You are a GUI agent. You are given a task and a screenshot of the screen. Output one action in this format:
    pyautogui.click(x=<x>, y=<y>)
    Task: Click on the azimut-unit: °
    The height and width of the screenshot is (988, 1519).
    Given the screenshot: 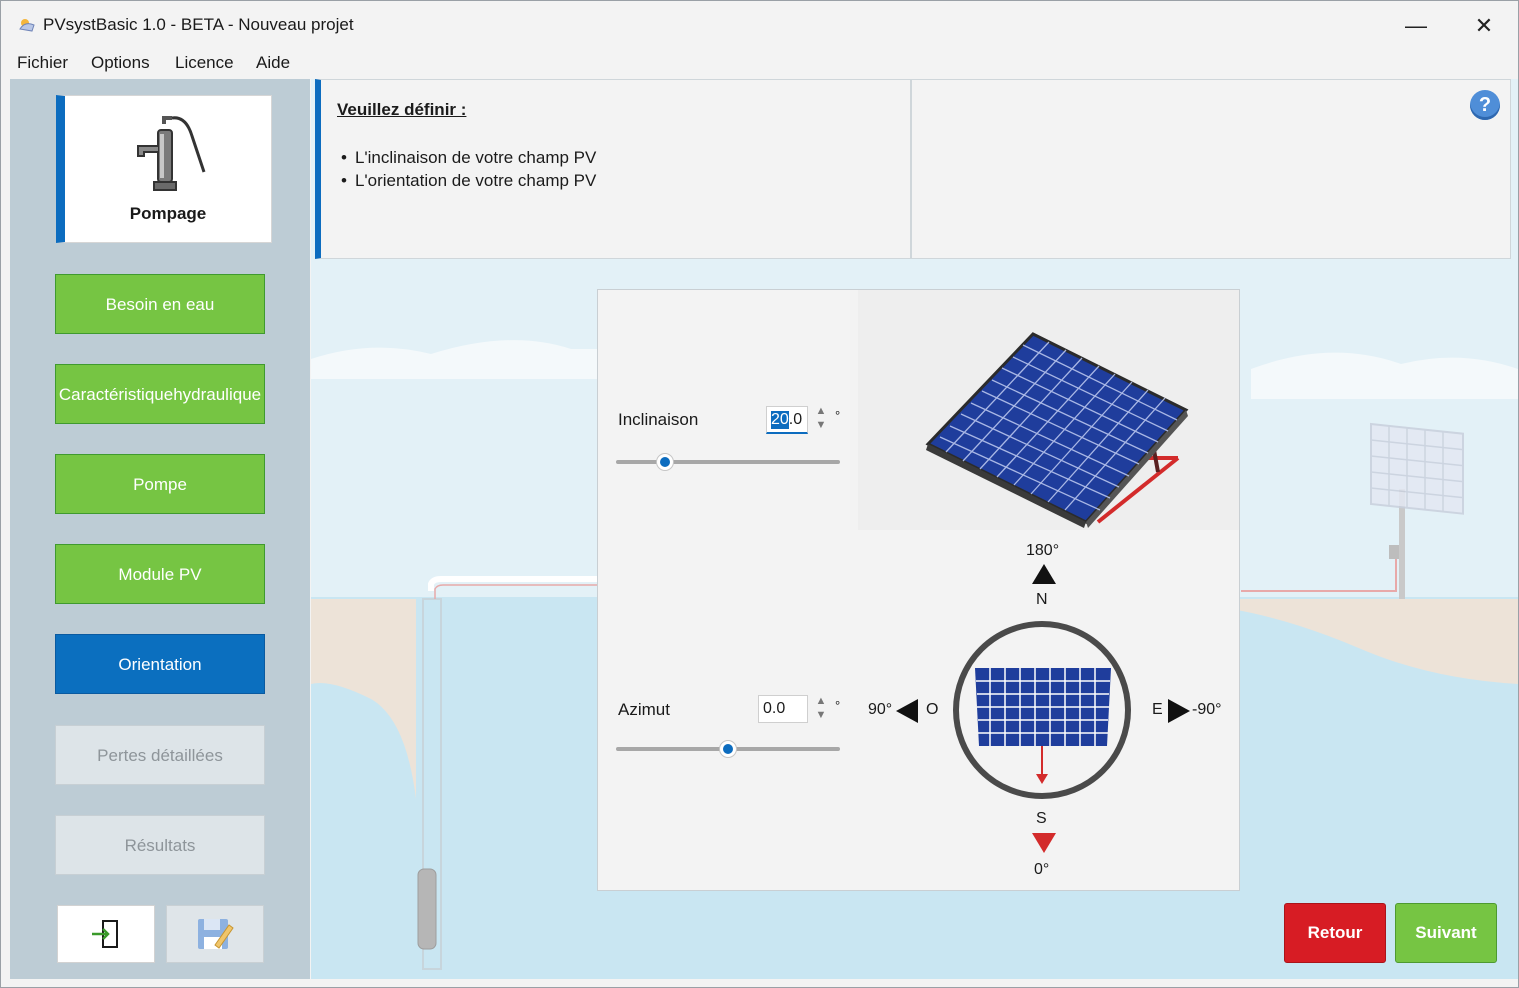 What is the action you would take?
    pyautogui.click(x=838, y=705)
    